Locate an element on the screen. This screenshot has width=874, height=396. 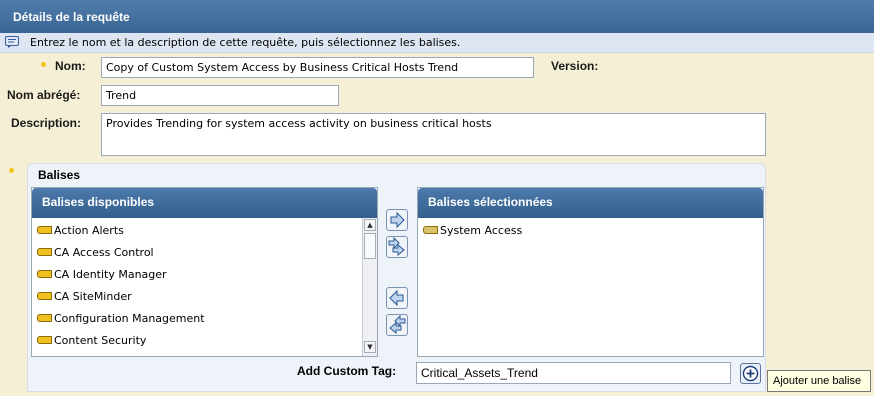
list-item: Content Security is located at coordinates (91, 340).